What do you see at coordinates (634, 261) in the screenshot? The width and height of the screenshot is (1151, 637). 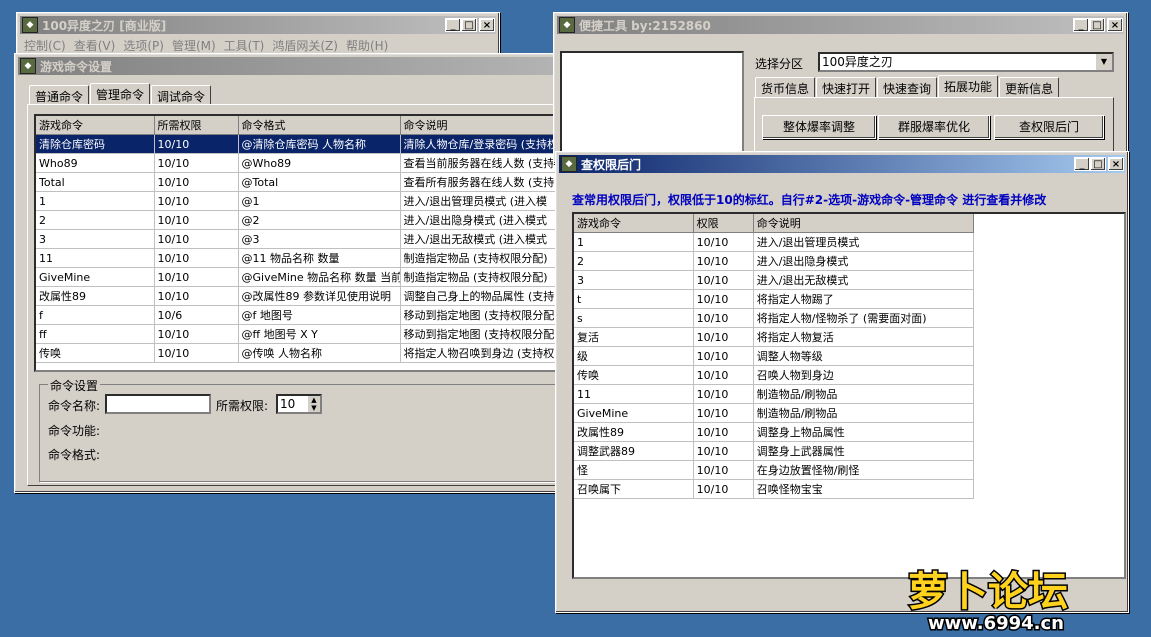 I see `cell-command: 2` at bounding box center [634, 261].